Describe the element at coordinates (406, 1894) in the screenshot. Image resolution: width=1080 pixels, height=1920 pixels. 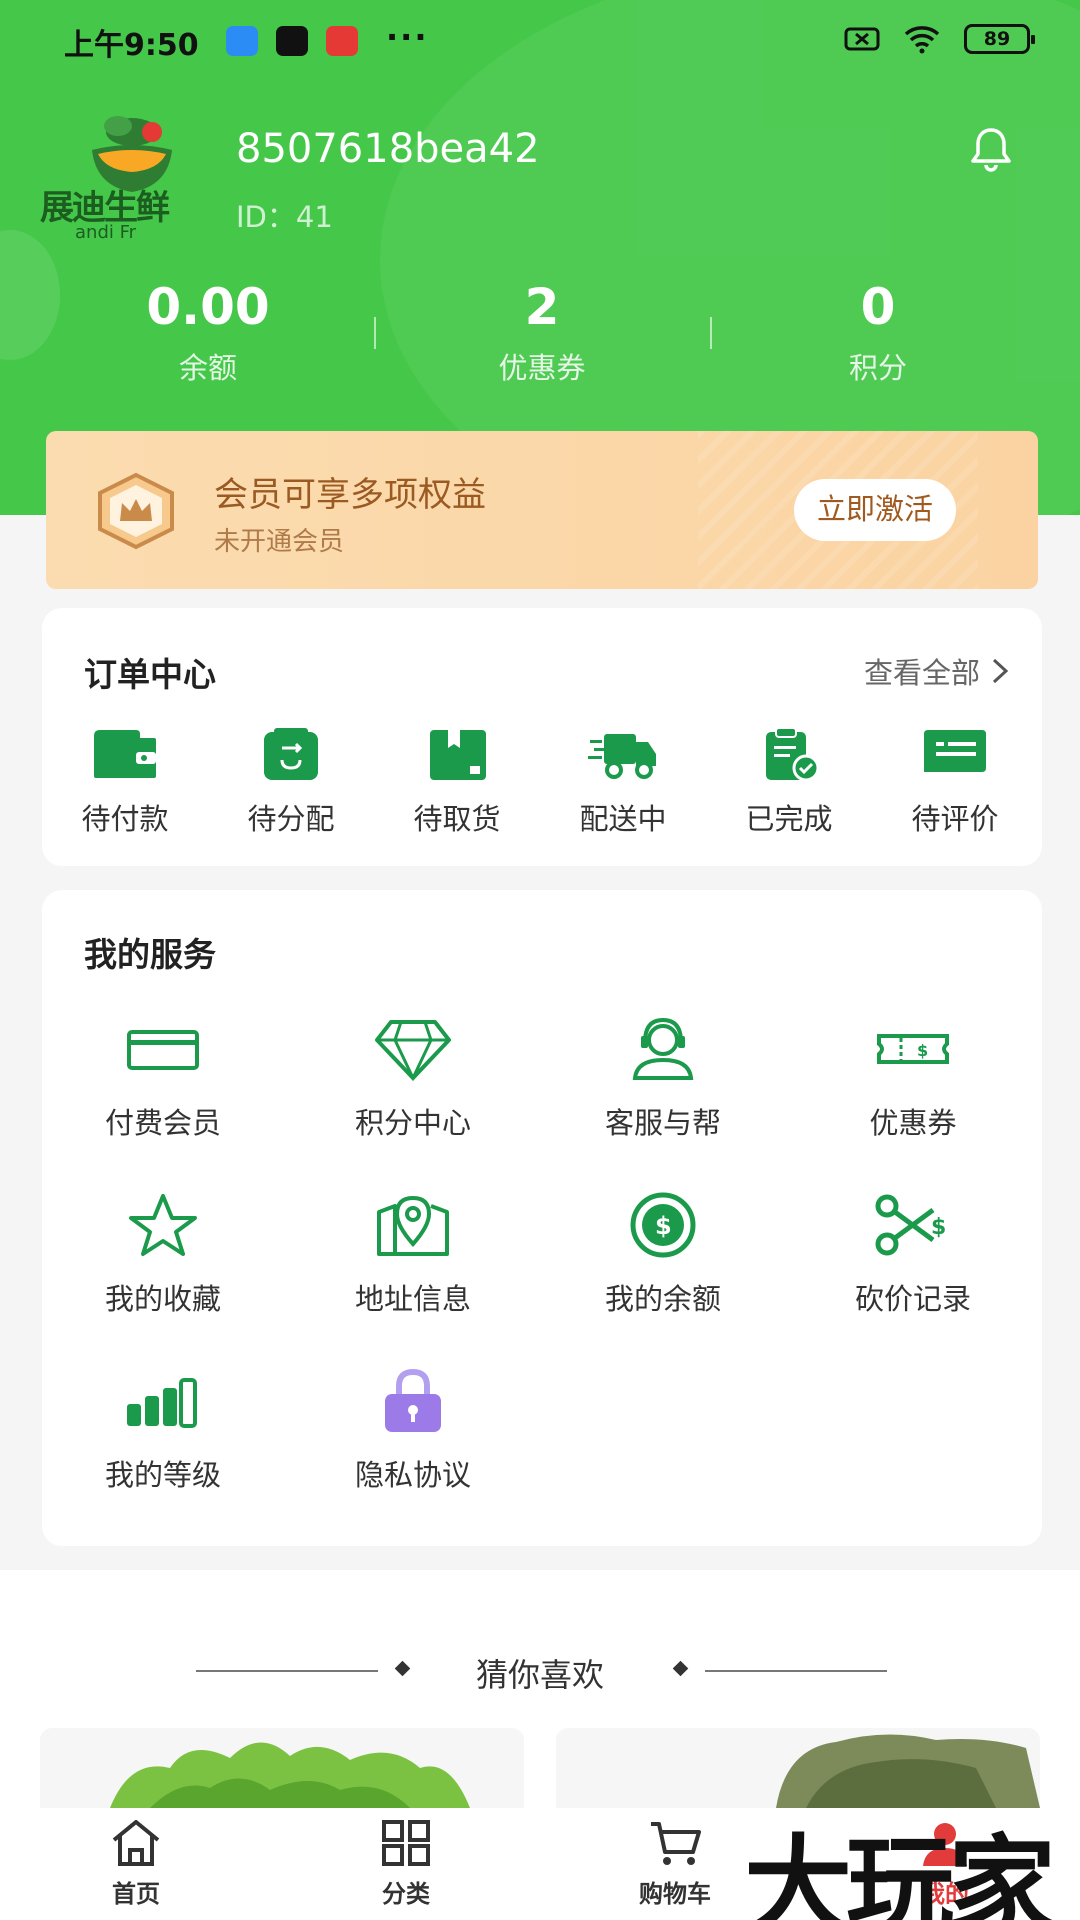
I see `tab-label: 分类` at that location.